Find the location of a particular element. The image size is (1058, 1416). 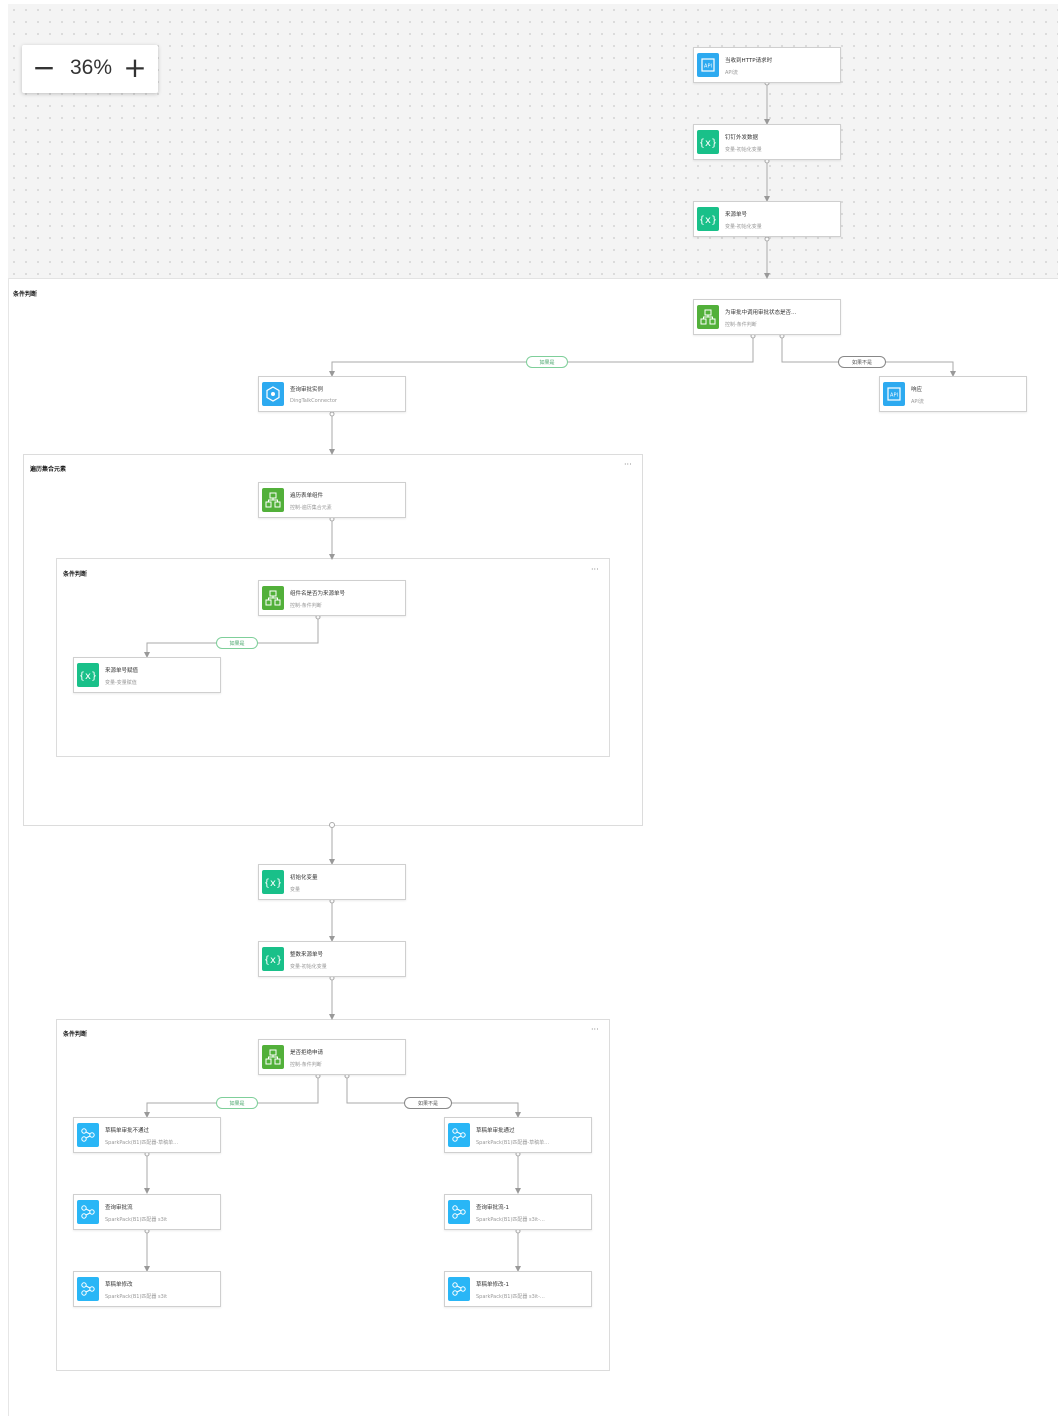

flow-node-int-source: {x} 整数来源单号变量-初始化变量 is located at coordinates (332, 959).